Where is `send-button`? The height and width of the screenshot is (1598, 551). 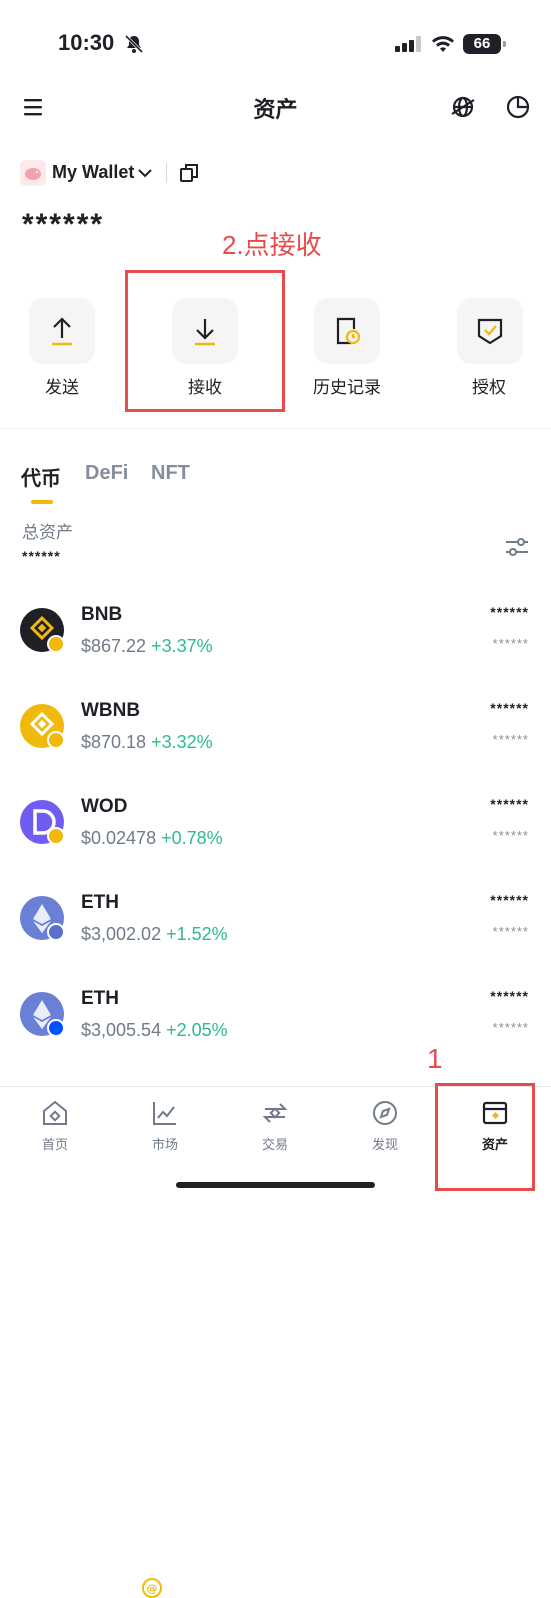 send-button is located at coordinates (62, 331).